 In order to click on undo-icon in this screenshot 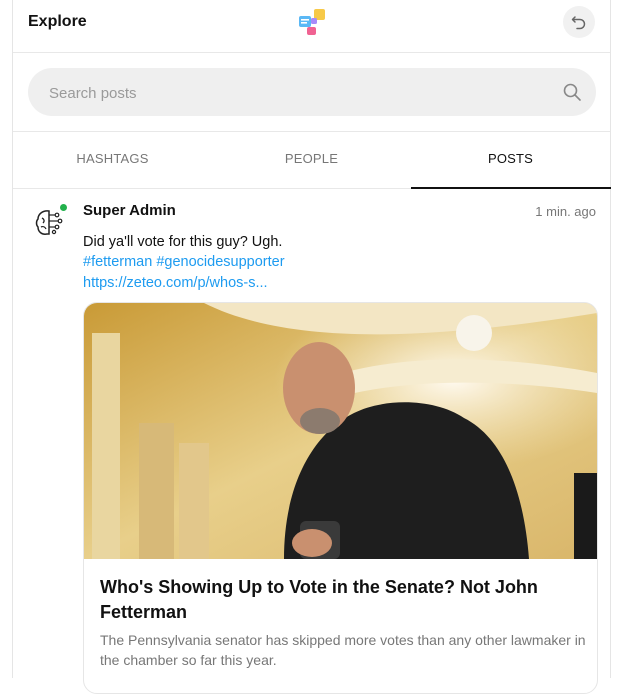, I will do `click(578, 23)`.